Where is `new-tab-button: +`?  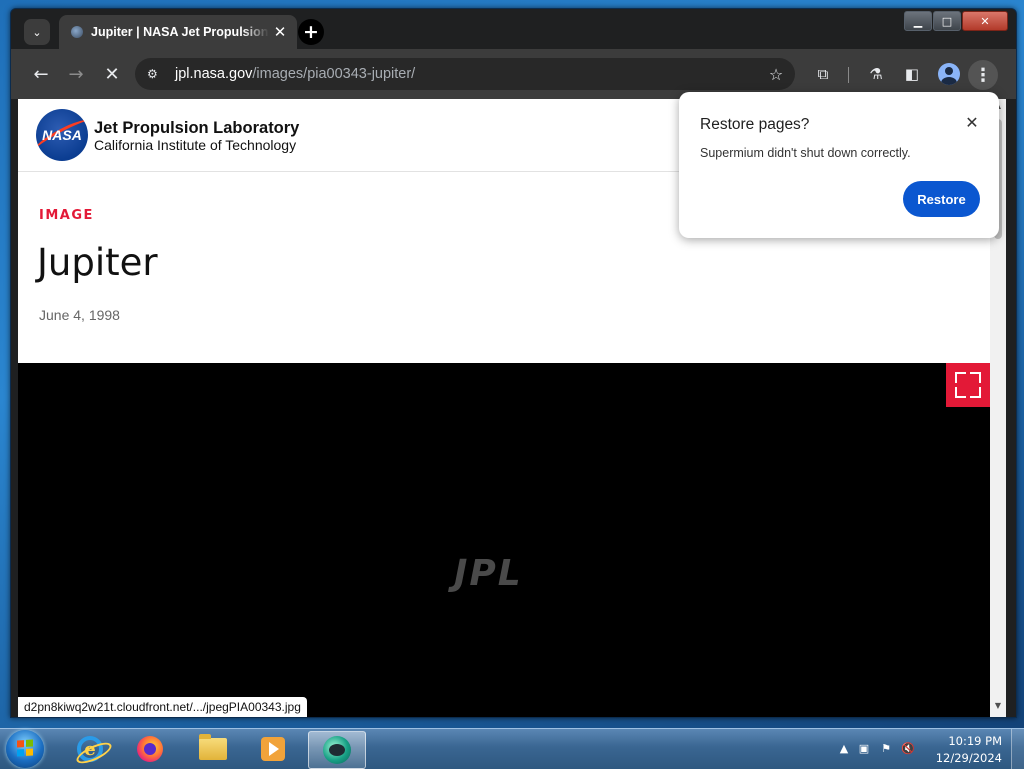
new-tab-button: + is located at coordinates (311, 32).